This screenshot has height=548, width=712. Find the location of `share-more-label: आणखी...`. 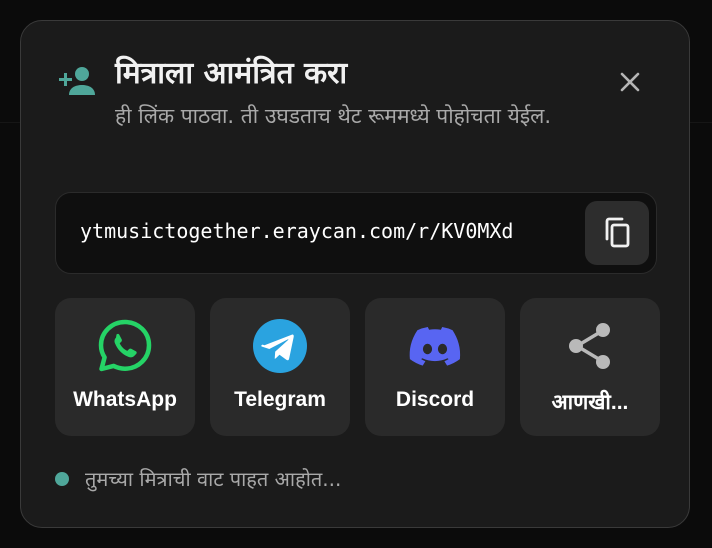

share-more-label: आणखी... is located at coordinates (590, 402).